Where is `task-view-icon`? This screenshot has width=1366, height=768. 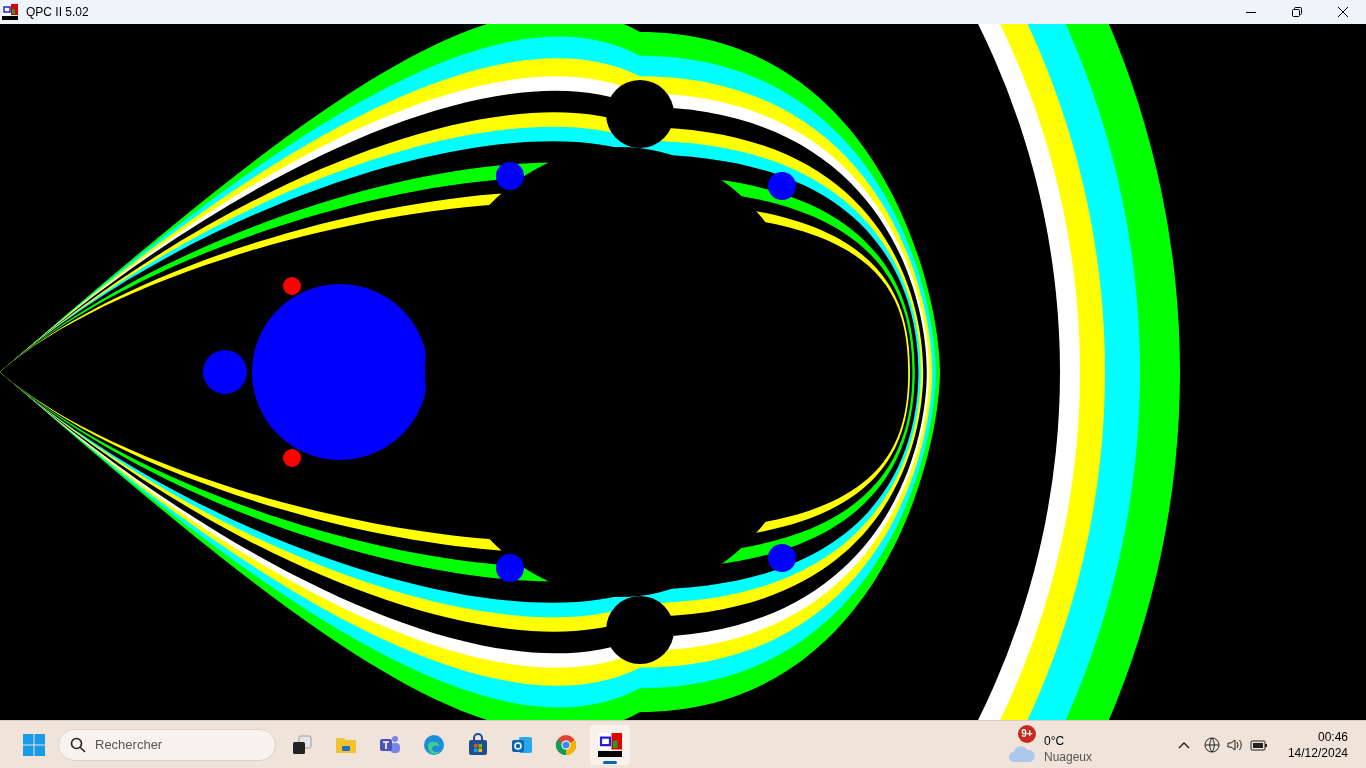
task-view-icon is located at coordinates (302, 744).